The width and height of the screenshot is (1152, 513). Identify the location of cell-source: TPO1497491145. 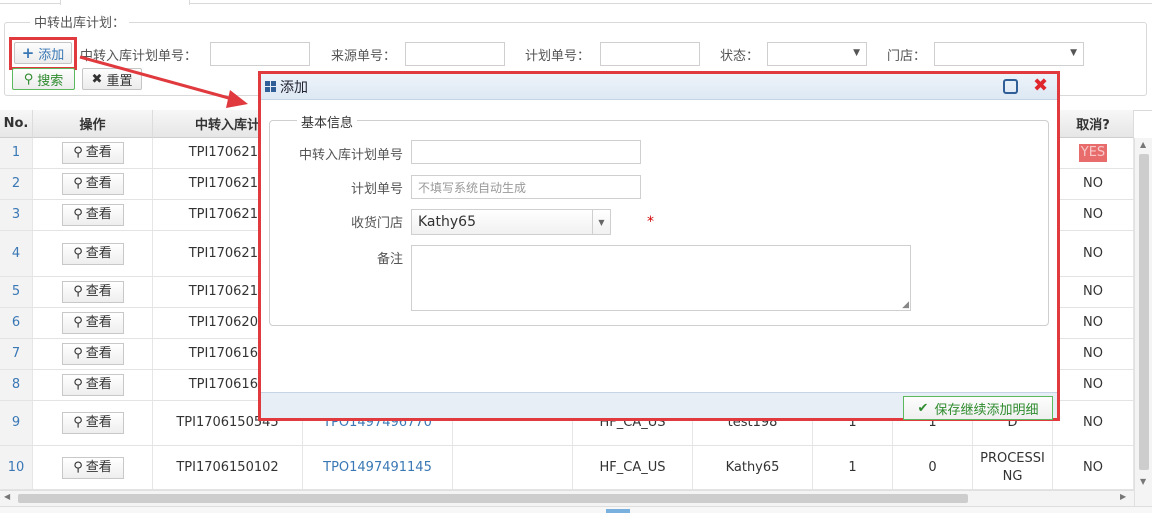
(378, 467).